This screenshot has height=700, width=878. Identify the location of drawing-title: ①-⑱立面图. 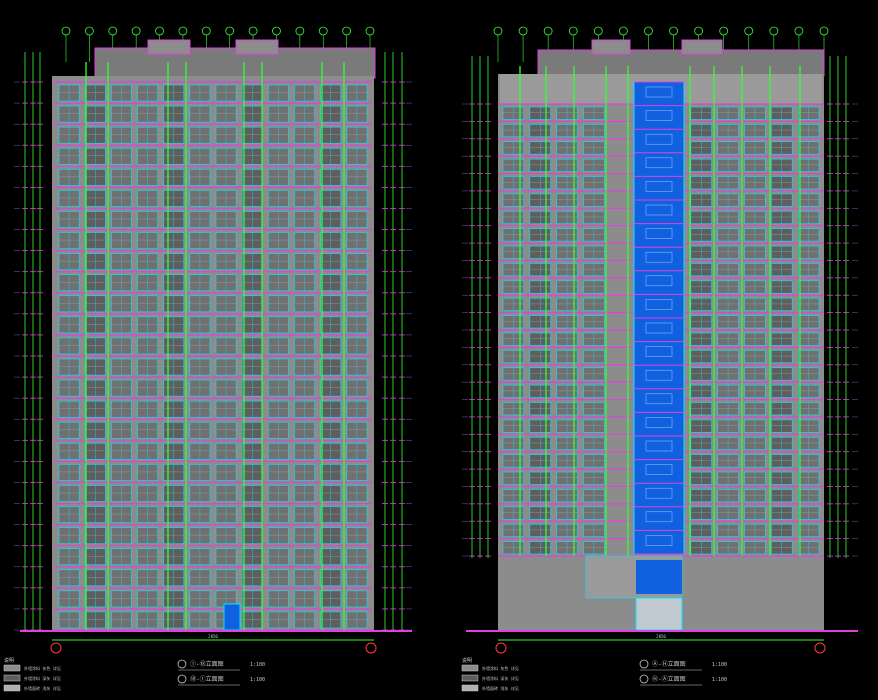
(207, 664).